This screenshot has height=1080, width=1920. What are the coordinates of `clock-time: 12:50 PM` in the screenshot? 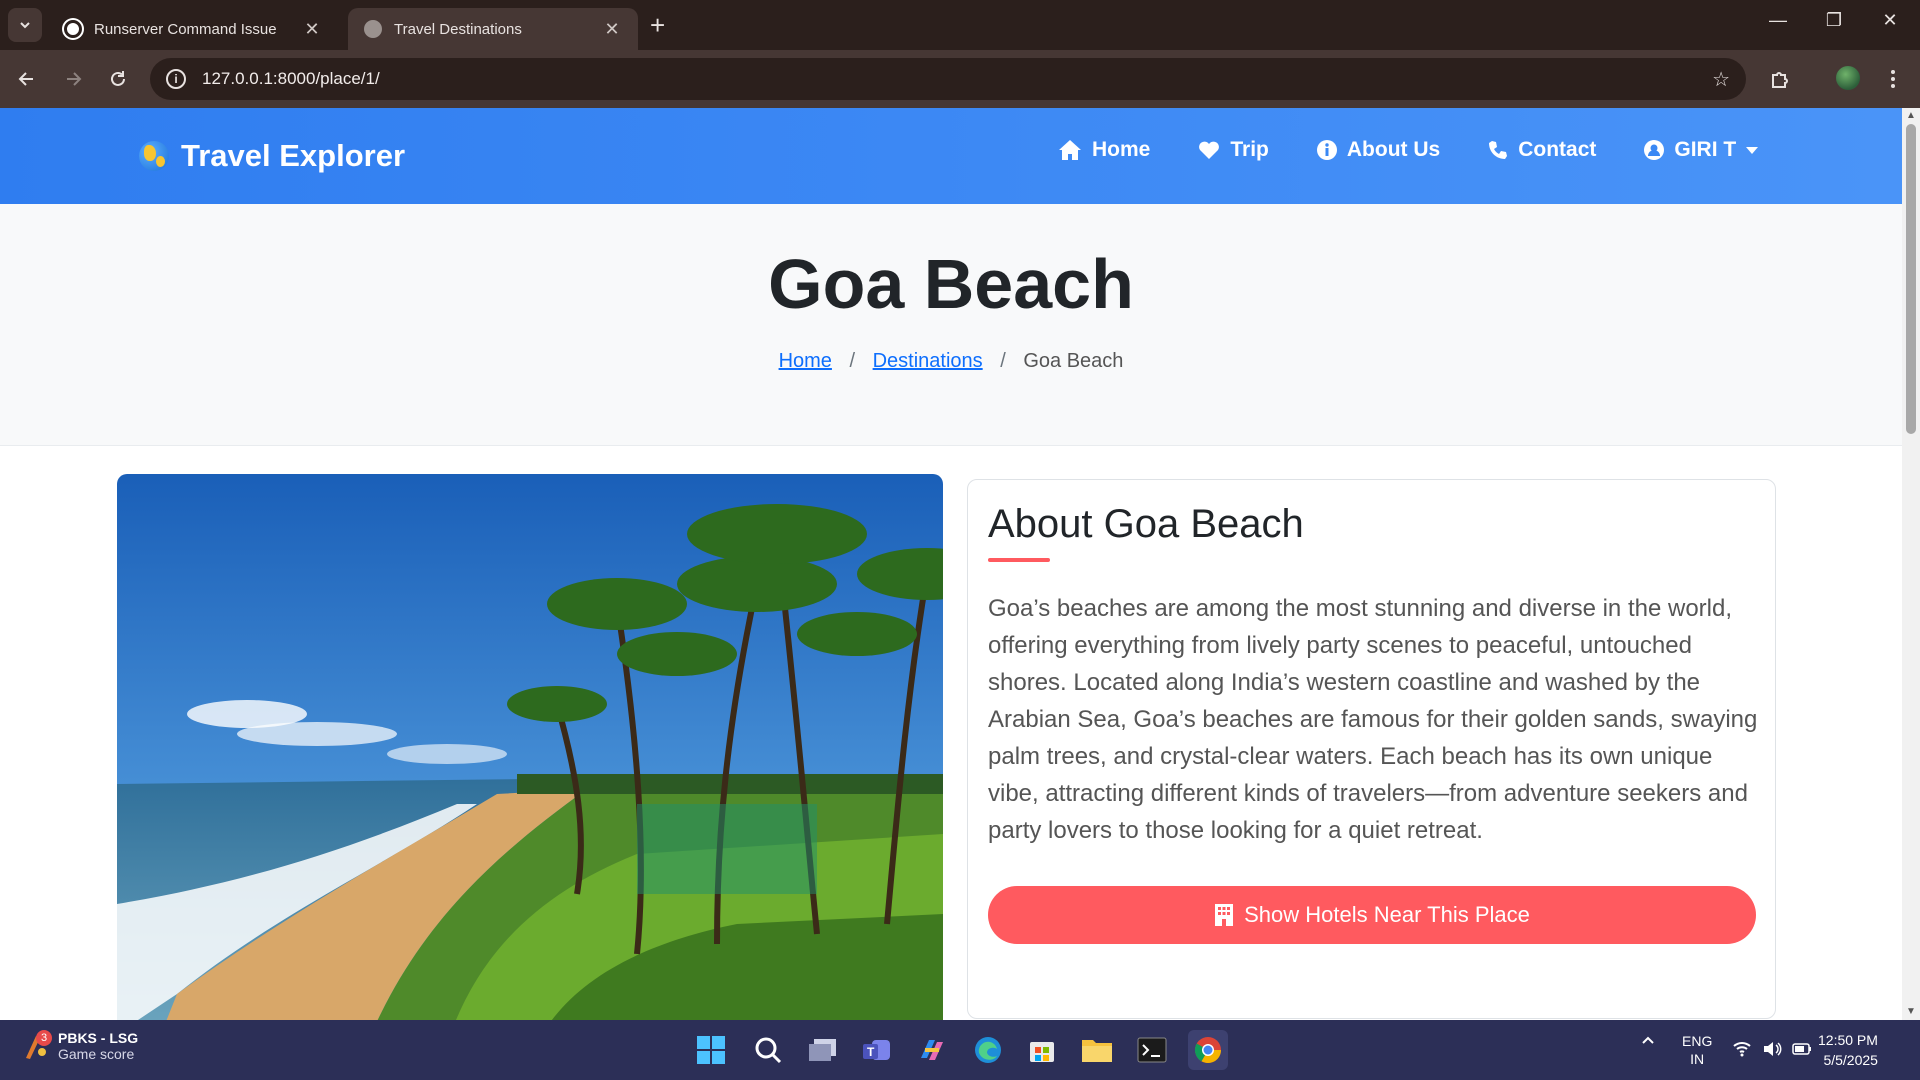 It's located at (1848, 1040).